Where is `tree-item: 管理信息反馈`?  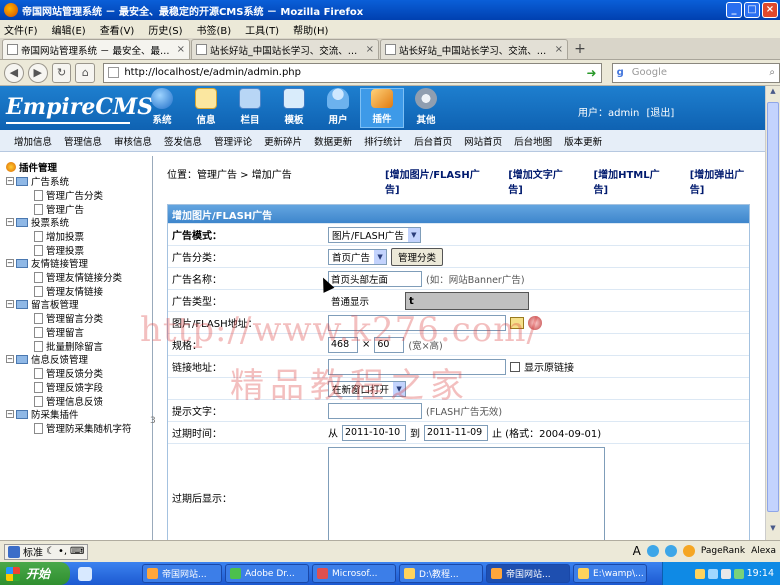
tree-item: 管理信息反馈 is located at coordinates (68, 401).